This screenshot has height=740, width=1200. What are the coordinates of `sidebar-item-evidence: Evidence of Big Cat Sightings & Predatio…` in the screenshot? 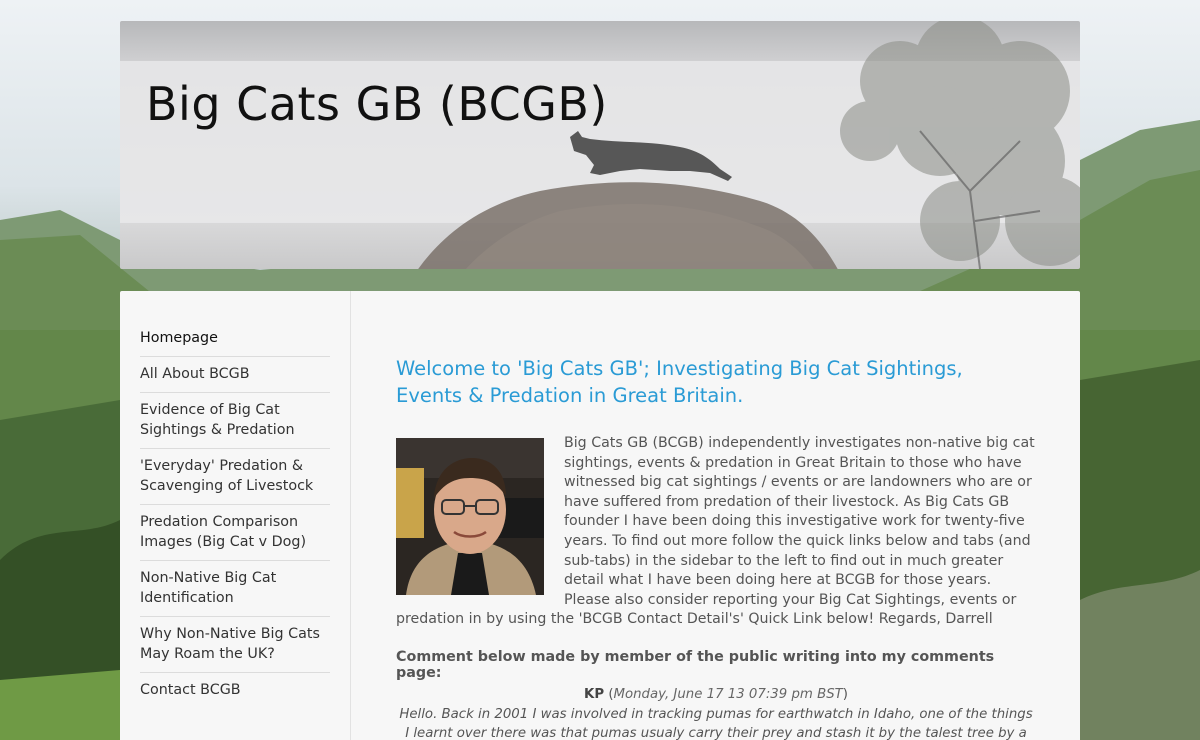 It's located at (235, 421).